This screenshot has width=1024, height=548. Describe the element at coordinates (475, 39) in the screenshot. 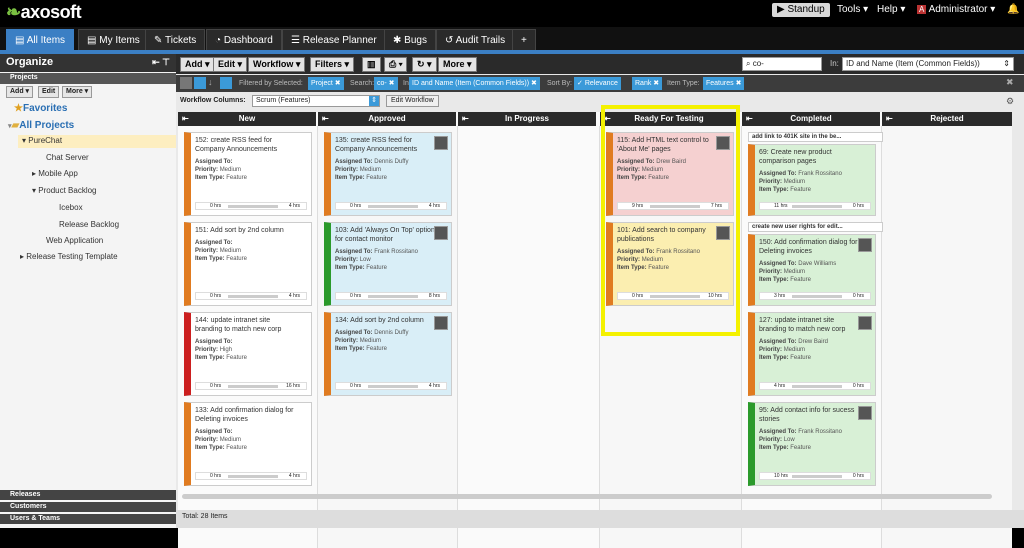

I see `tab-audit-trails: ↺ Audit Trails` at that location.